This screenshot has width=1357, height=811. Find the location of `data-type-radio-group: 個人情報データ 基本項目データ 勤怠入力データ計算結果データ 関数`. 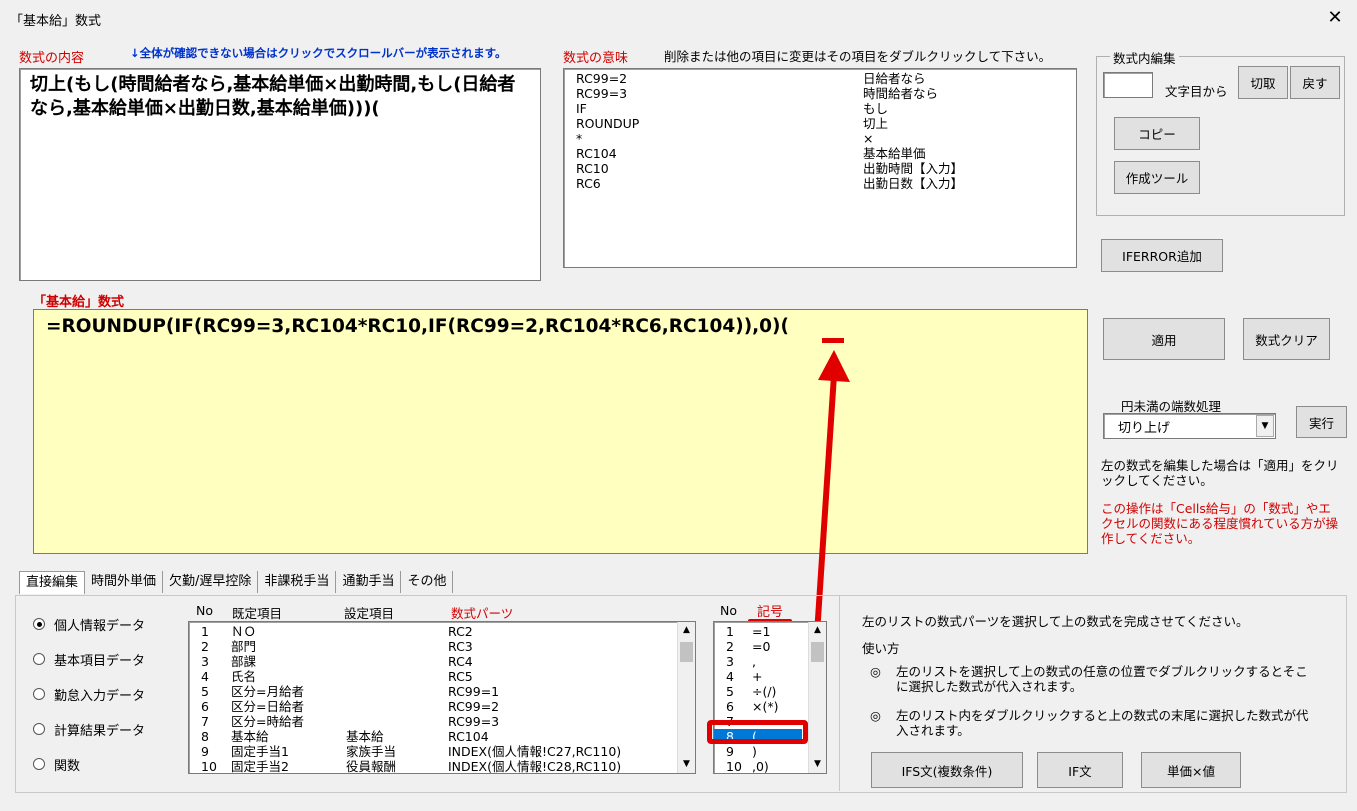

data-type-radio-group: 個人情報データ 基本項目データ 勤怠入力データ計算結果データ 関数 is located at coordinates (89, 701).